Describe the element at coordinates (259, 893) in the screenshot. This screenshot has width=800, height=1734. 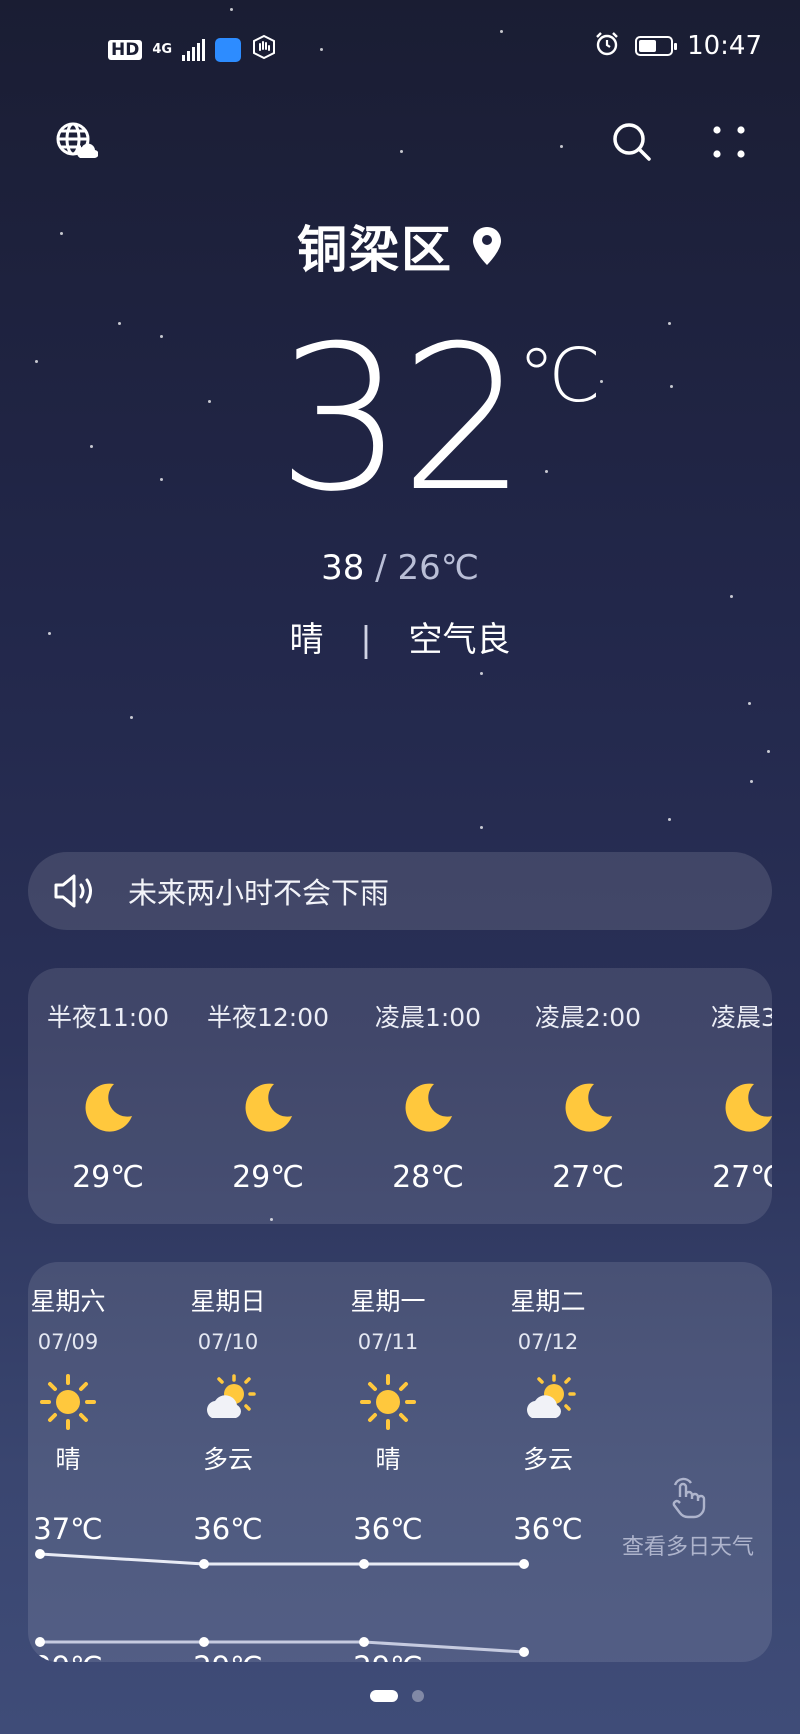
I see `rain-forecast-text: 未来两小时不会下雨` at that location.